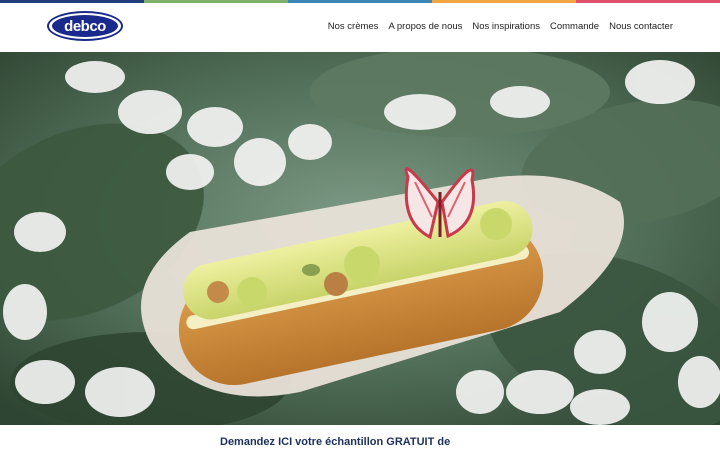 This screenshot has height=450, width=720. I want to click on nav-item-a-propos: A propos de nous, so click(425, 26).